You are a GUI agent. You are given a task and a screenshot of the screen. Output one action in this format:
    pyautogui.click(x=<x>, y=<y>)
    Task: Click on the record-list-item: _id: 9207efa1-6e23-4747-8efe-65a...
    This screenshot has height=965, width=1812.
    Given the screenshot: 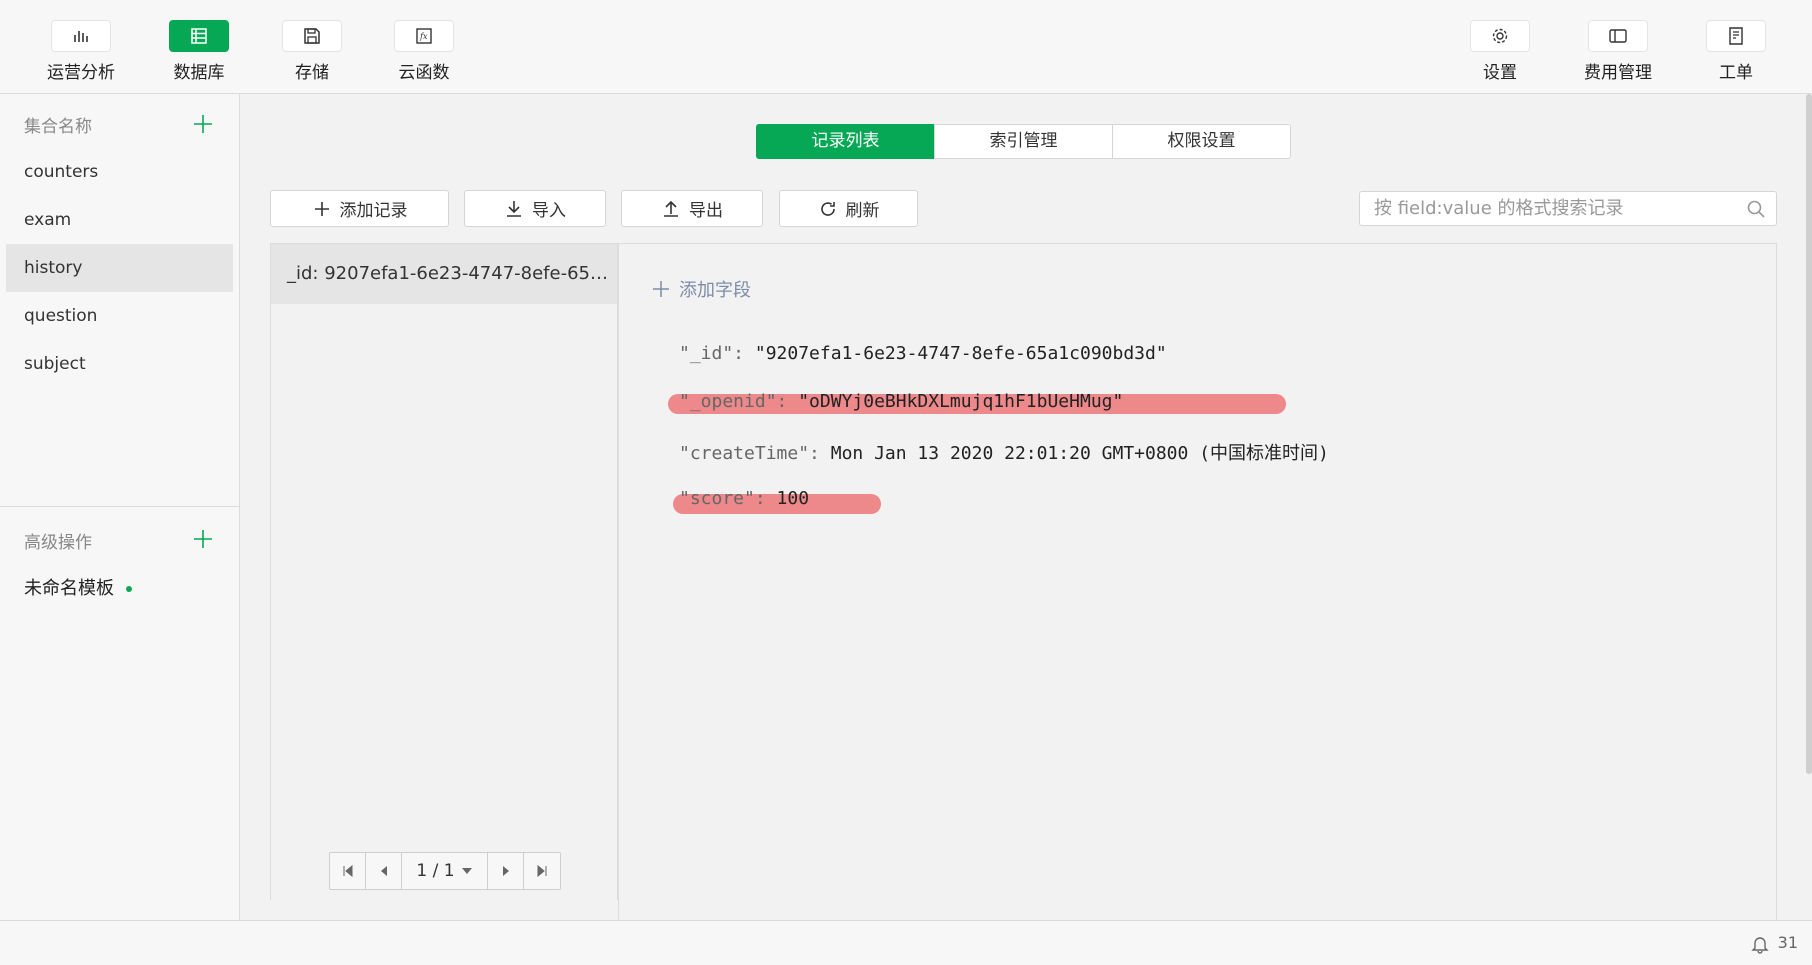 What is the action you would take?
    pyautogui.click(x=444, y=274)
    